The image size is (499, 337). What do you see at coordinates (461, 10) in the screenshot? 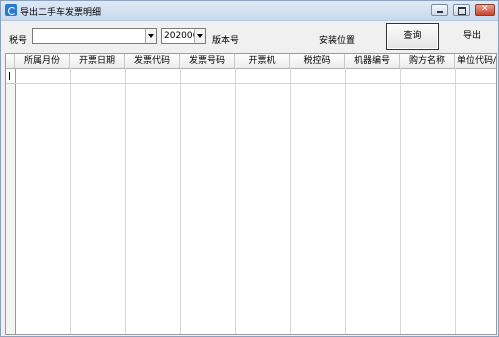
I see `maximize-button` at bounding box center [461, 10].